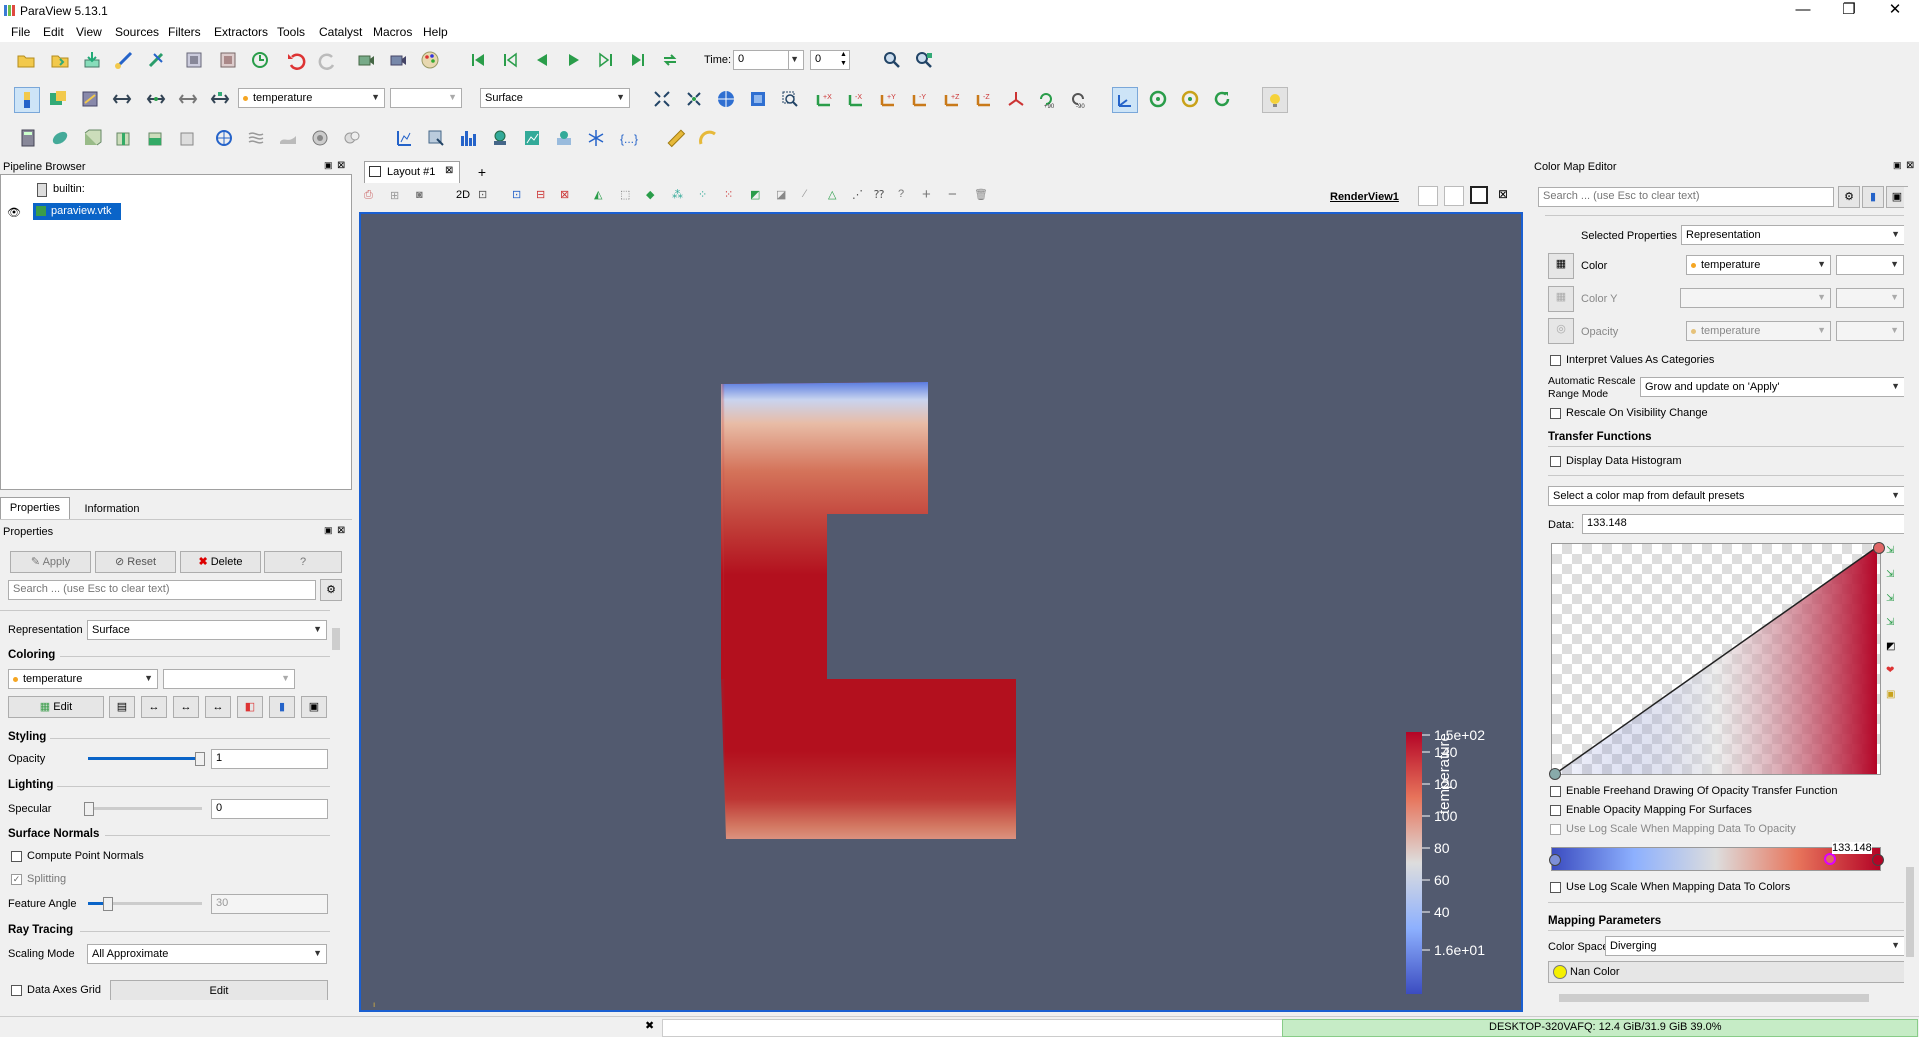 The width and height of the screenshot is (1919, 1037). I want to click on disconnect-icon, so click(156, 60).